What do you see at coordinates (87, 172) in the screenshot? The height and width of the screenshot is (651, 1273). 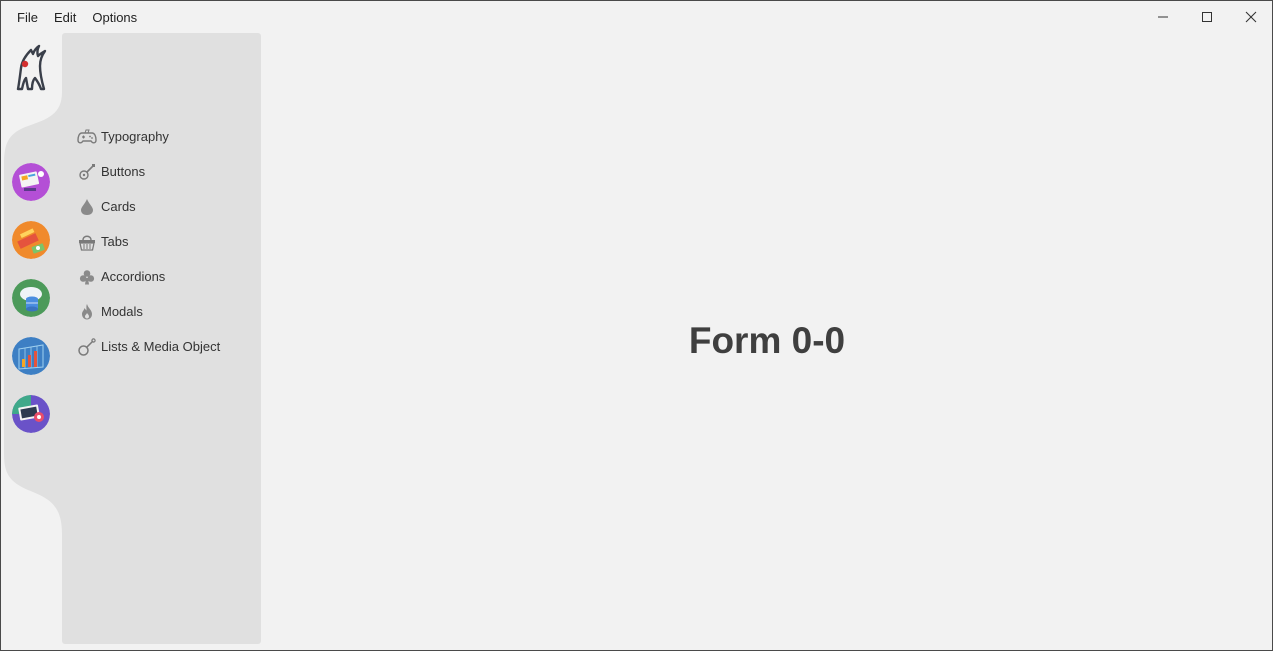 I see `guitar-icon` at bounding box center [87, 172].